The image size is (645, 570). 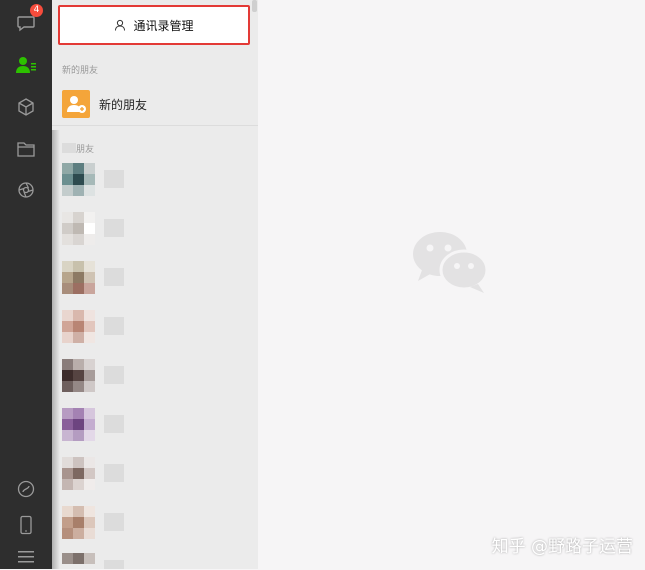 I want to click on contacts-manage-icon, so click(x=120, y=25).